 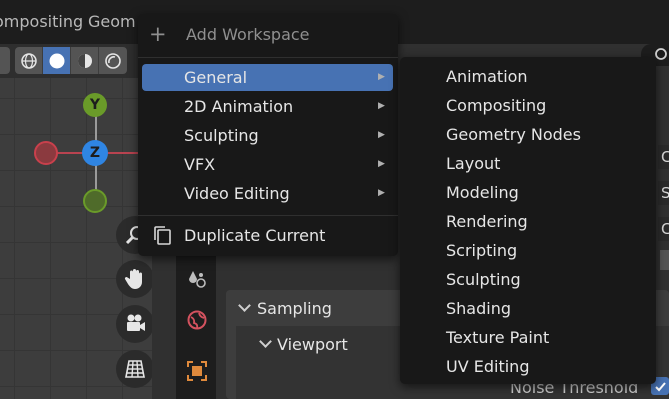 I want to click on menu-item-label: 2D Animation, so click(x=239, y=106).